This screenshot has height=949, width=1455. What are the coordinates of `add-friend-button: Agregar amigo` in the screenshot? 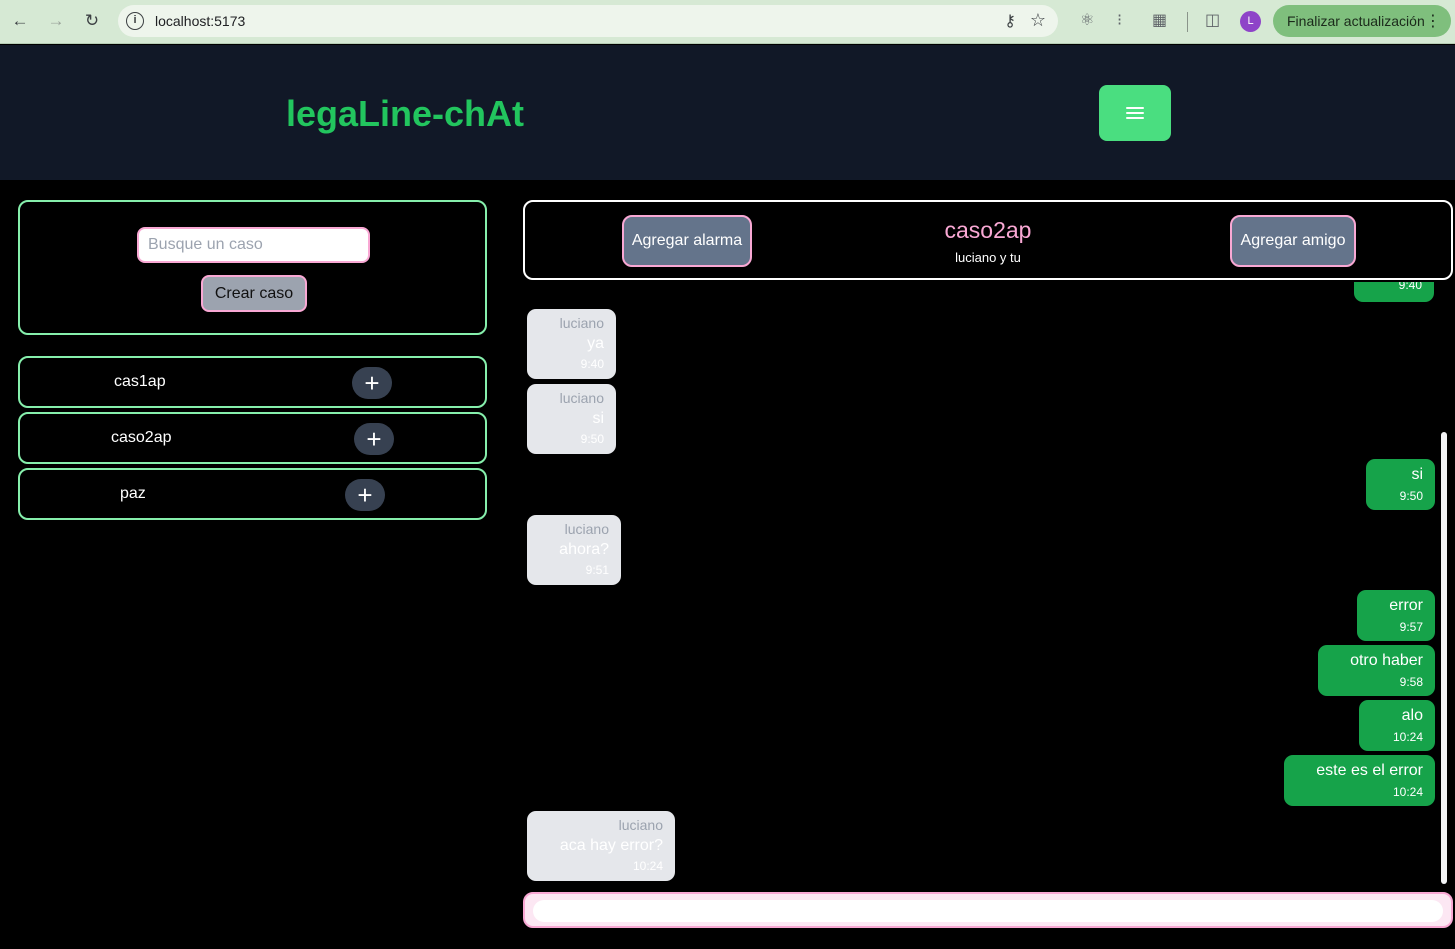 It's located at (1293, 241).